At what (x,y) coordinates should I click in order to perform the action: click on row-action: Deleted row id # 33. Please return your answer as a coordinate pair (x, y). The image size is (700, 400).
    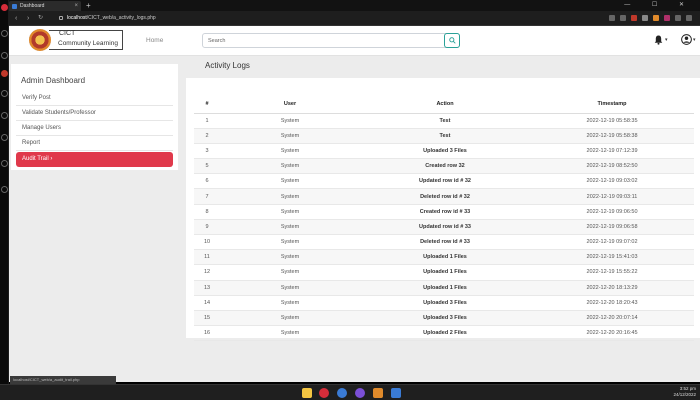
    Looking at the image, I should click on (445, 242).